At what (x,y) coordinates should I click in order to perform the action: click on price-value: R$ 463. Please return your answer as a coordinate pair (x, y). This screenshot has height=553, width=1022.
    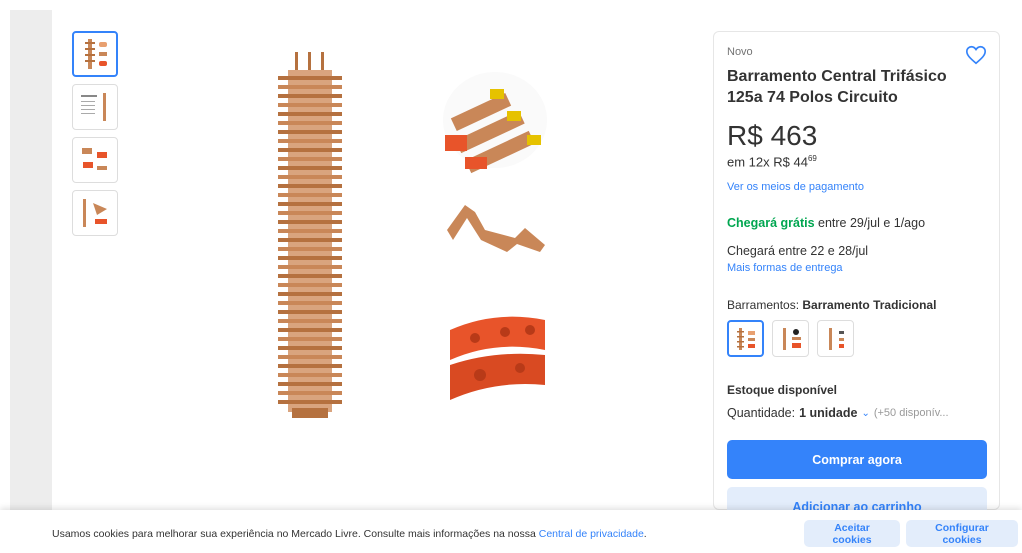
    Looking at the image, I should click on (772, 135).